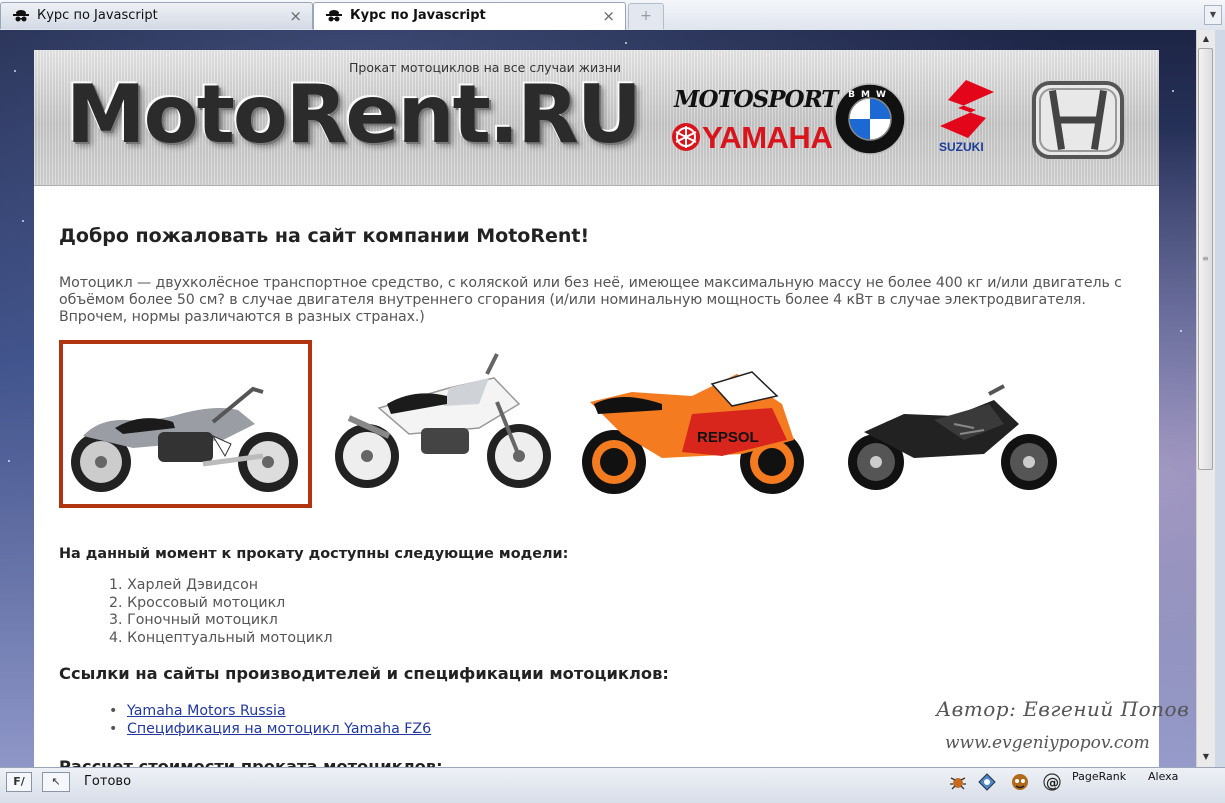  I want to click on bmw-letters: BMW, so click(870, 95).